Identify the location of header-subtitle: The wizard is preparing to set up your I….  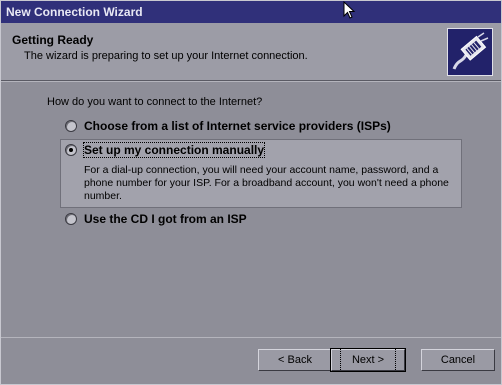
(166, 56).